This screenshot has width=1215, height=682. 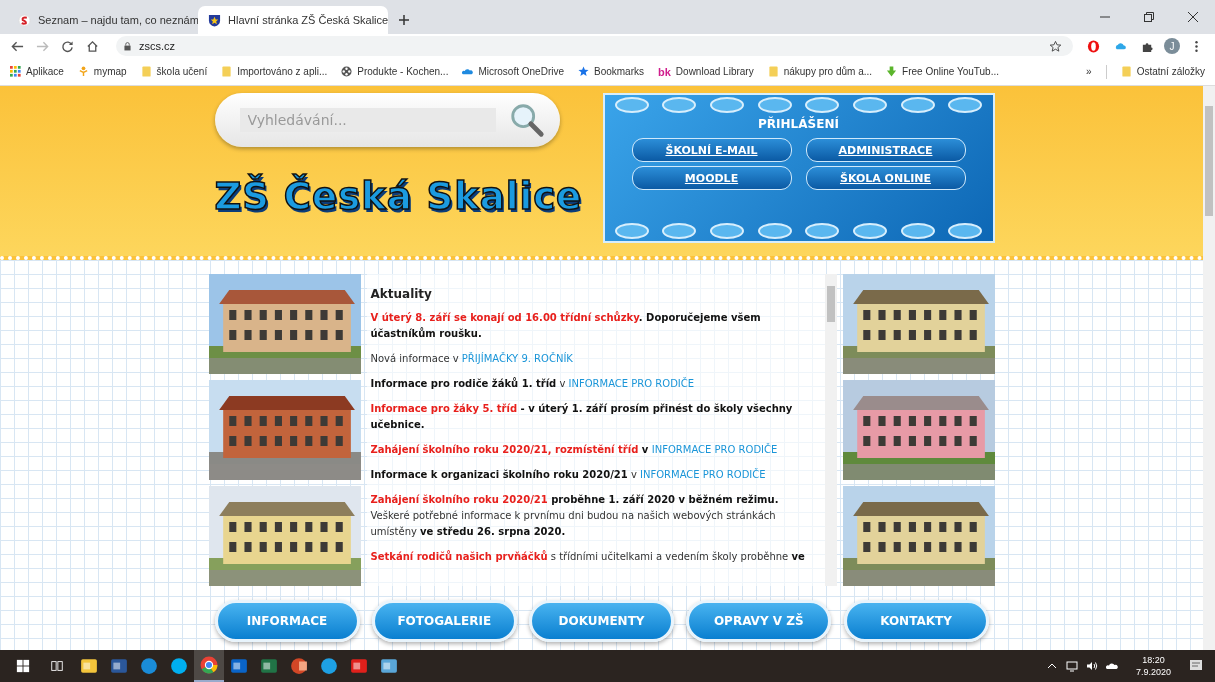 What do you see at coordinates (1091, 666) in the screenshot?
I see `speaker-icon` at bounding box center [1091, 666].